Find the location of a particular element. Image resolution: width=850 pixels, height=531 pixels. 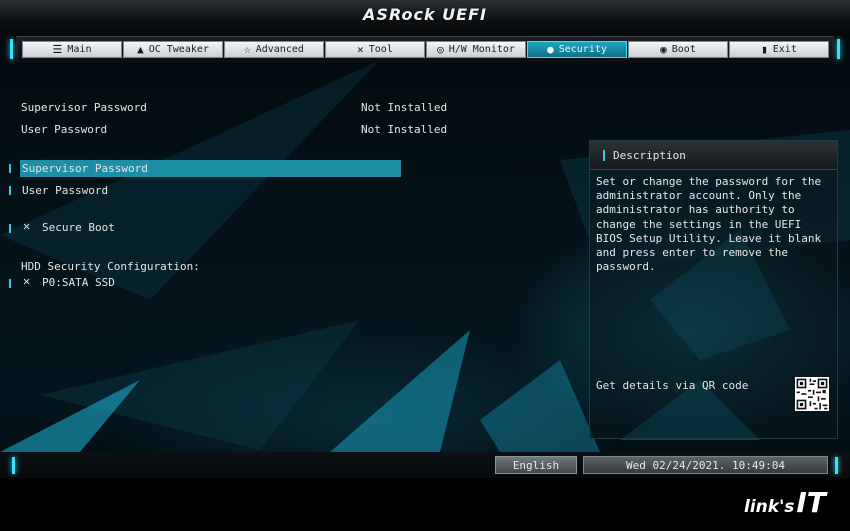

tab-oc-tweaker: ▲ OC Tweaker is located at coordinates (173, 49).